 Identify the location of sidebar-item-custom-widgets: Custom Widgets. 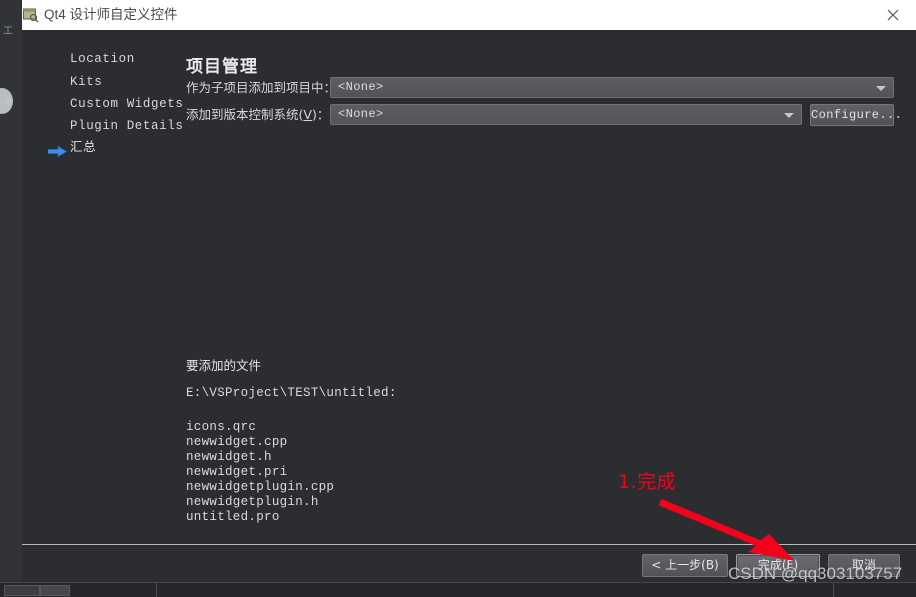
(105, 104).